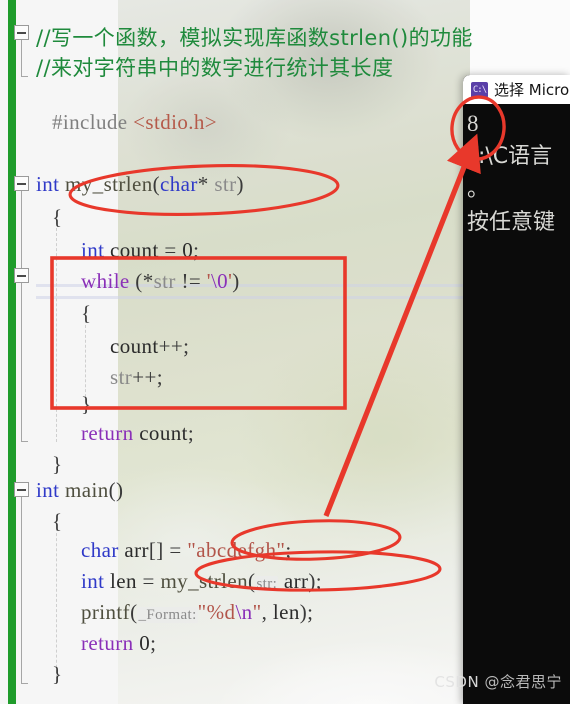 This screenshot has width=570, height=704. Describe the element at coordinates (175, 122) in the screenshot. I see `code-token: <stdio.h>` at that location.